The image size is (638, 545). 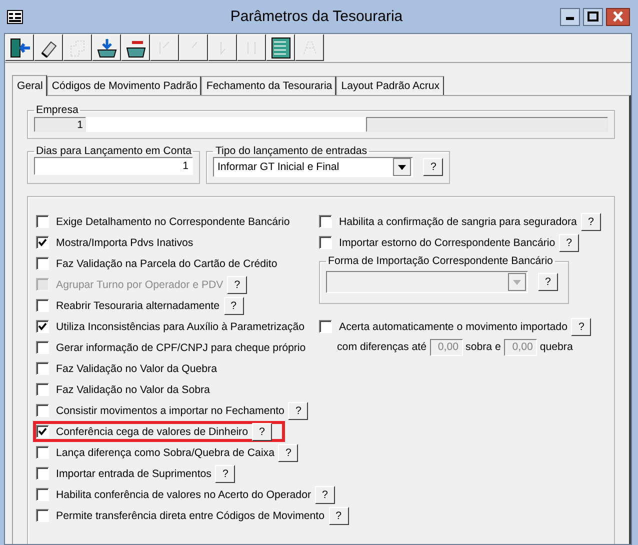 I want to click on group-label: Tipo do lançamento de entradas, so click(x=291, y=151).